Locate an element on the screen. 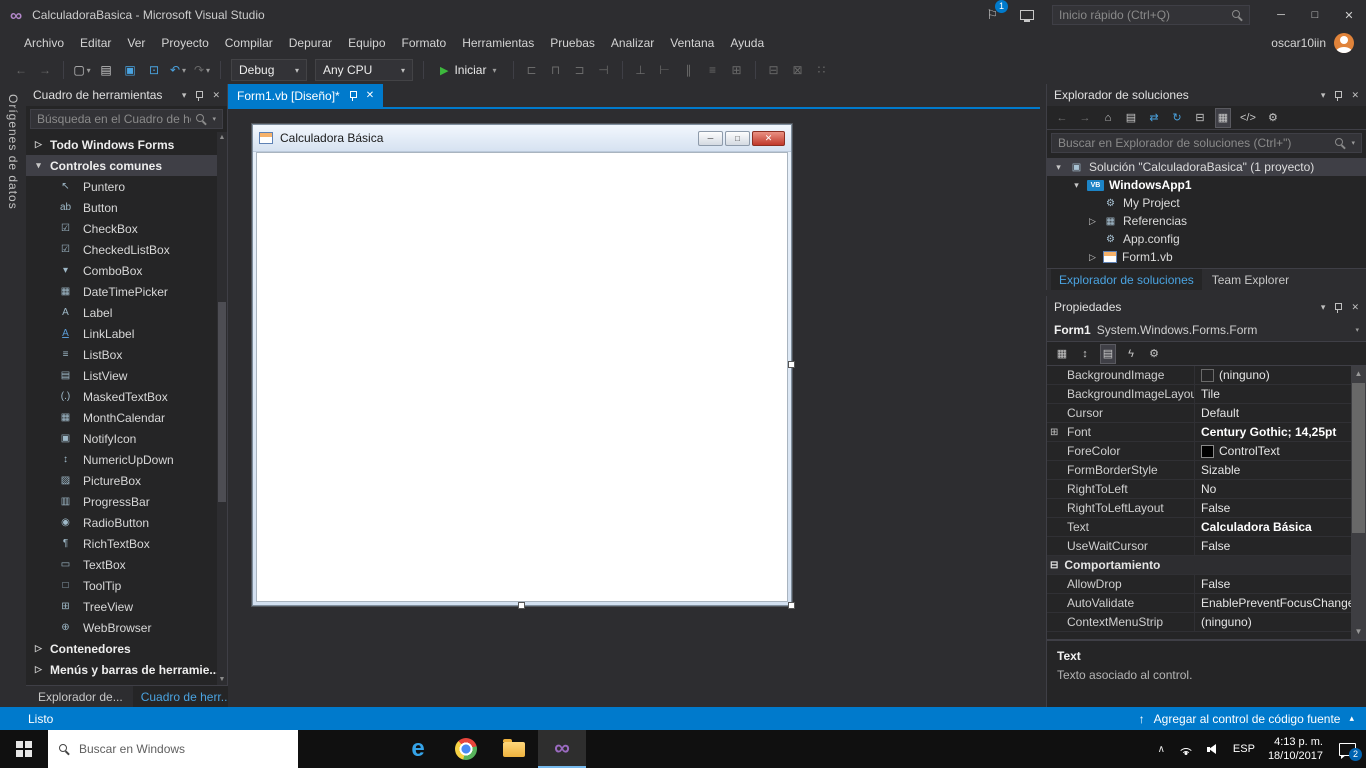  menu-compilar: Compilar is located at coordinates (249, 43).